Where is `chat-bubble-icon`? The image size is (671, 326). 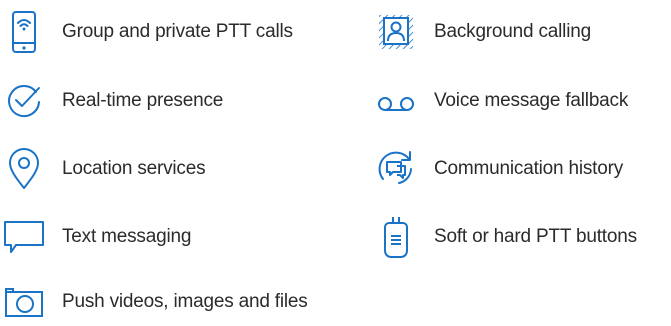 chat-bubble-icon is located at coordinates (24, 237).